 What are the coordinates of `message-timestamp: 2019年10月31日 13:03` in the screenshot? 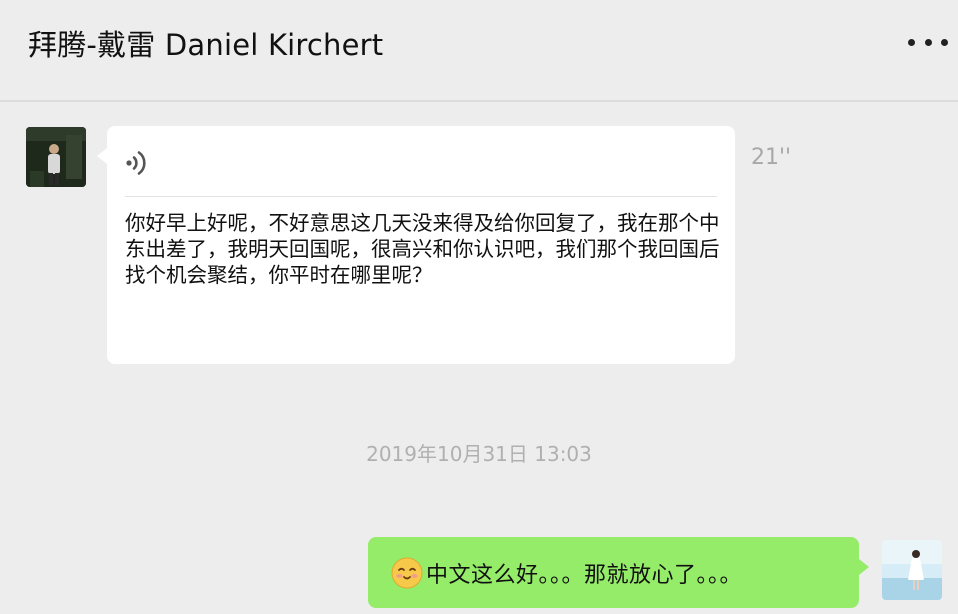 It's located at (479, 454).